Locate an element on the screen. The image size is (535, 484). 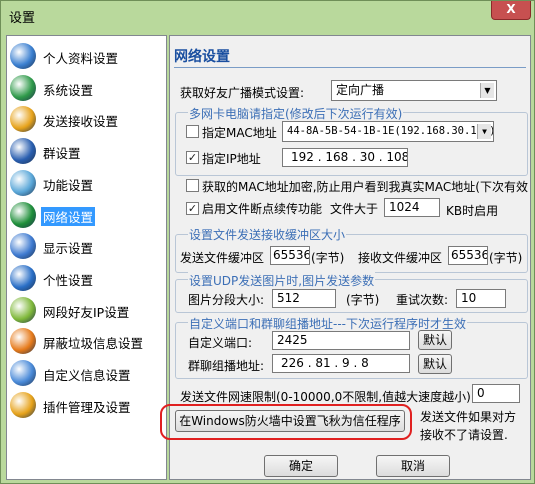
shield-spam-icon is located at coordinates (23, 341).